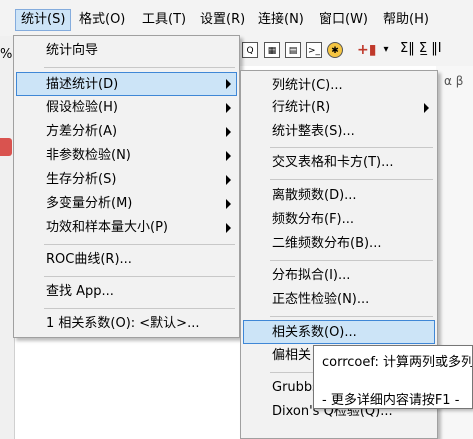 The height and width of the screenshot is (439, 473). What do you see at coordinates (393, 377) in the screenshot?
I see `tooltip: corrcoef: 计算两列或多列 - 更多详细内容请按F1 -` at bounding box center [393, 377].